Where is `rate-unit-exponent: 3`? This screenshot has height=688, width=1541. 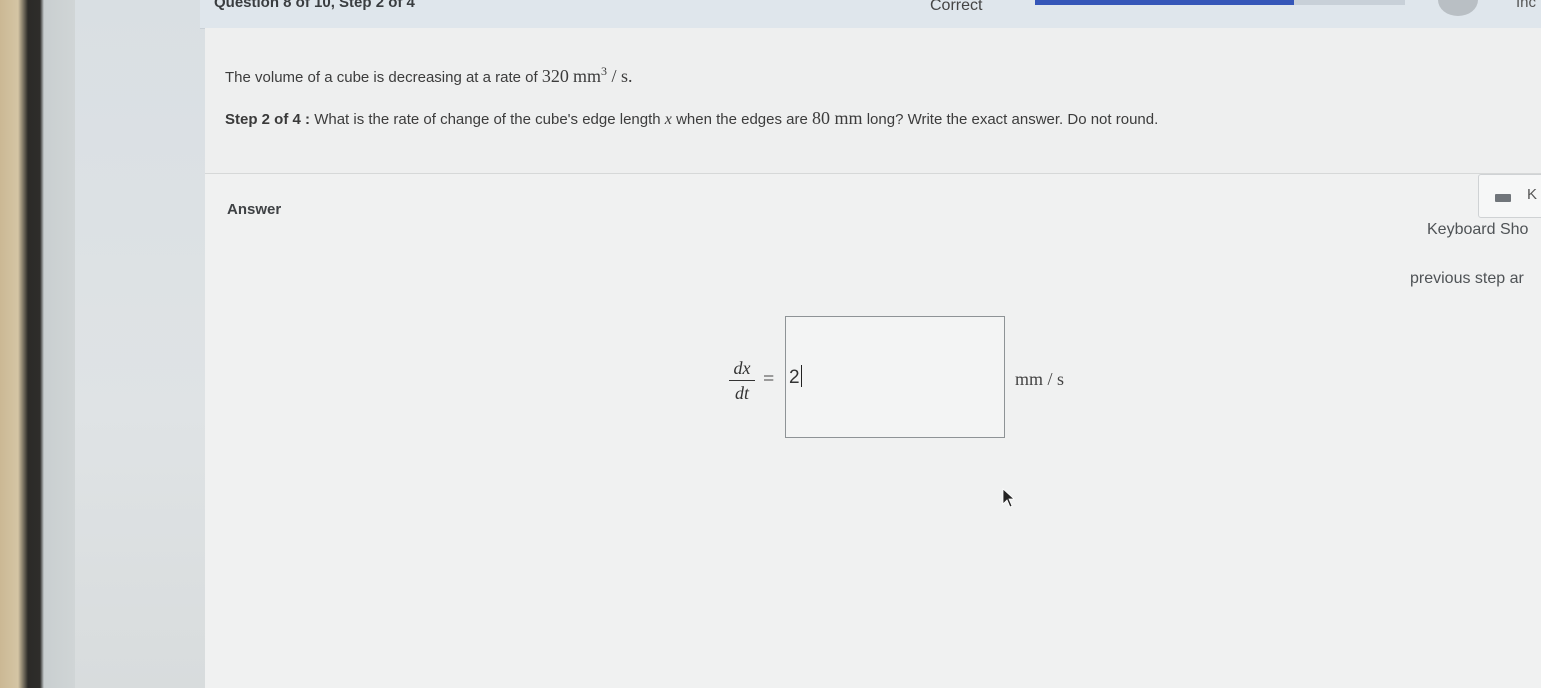
rate-unit-exponent: 3 is located at coordinates (604, 71).